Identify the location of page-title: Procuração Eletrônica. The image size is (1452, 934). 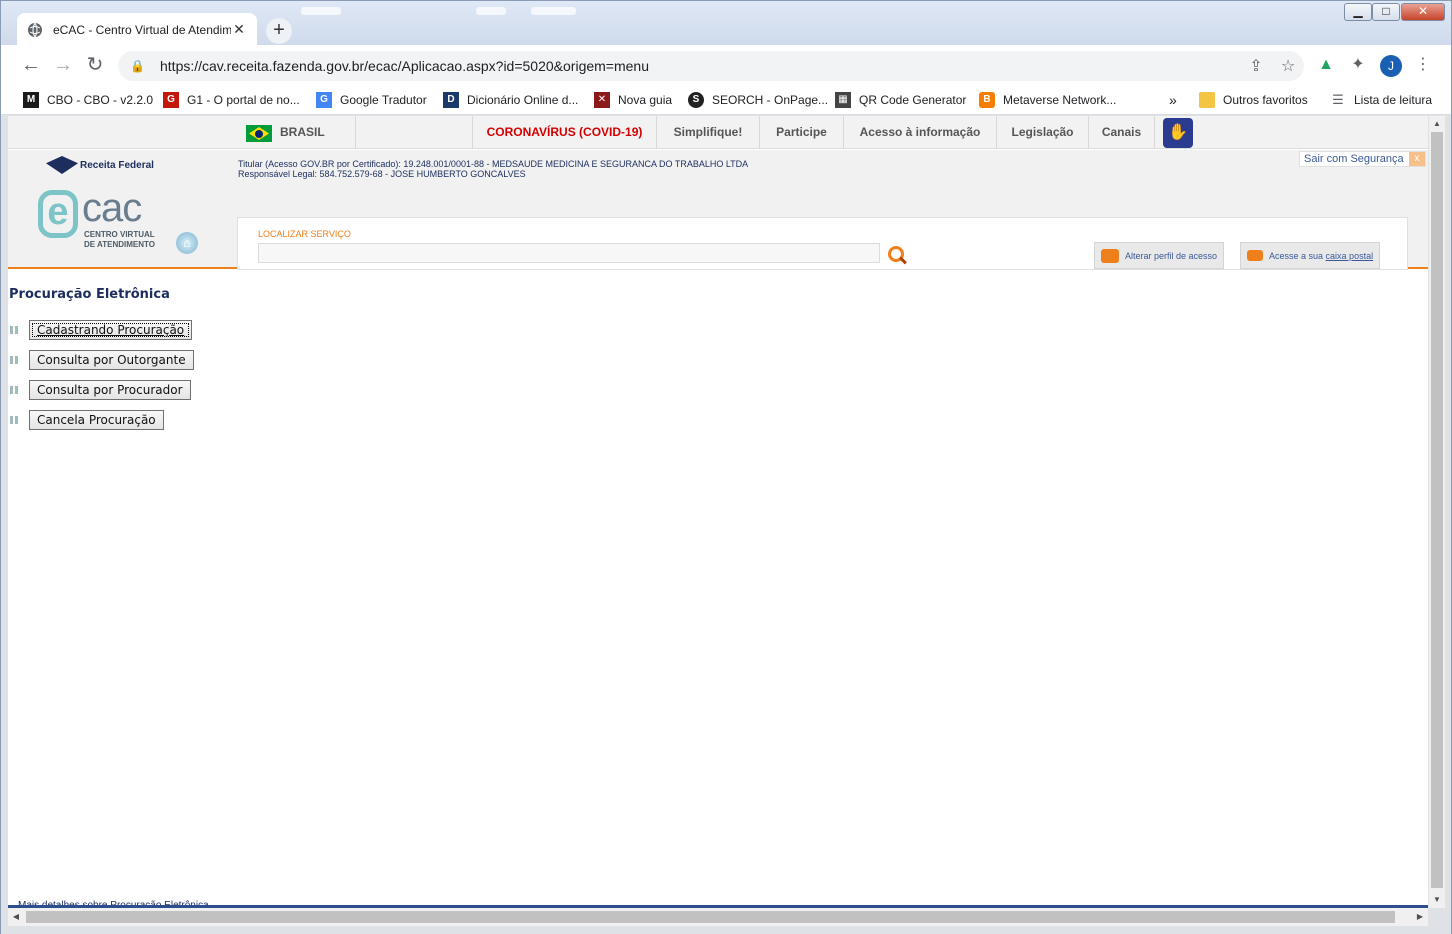
(89, 294).